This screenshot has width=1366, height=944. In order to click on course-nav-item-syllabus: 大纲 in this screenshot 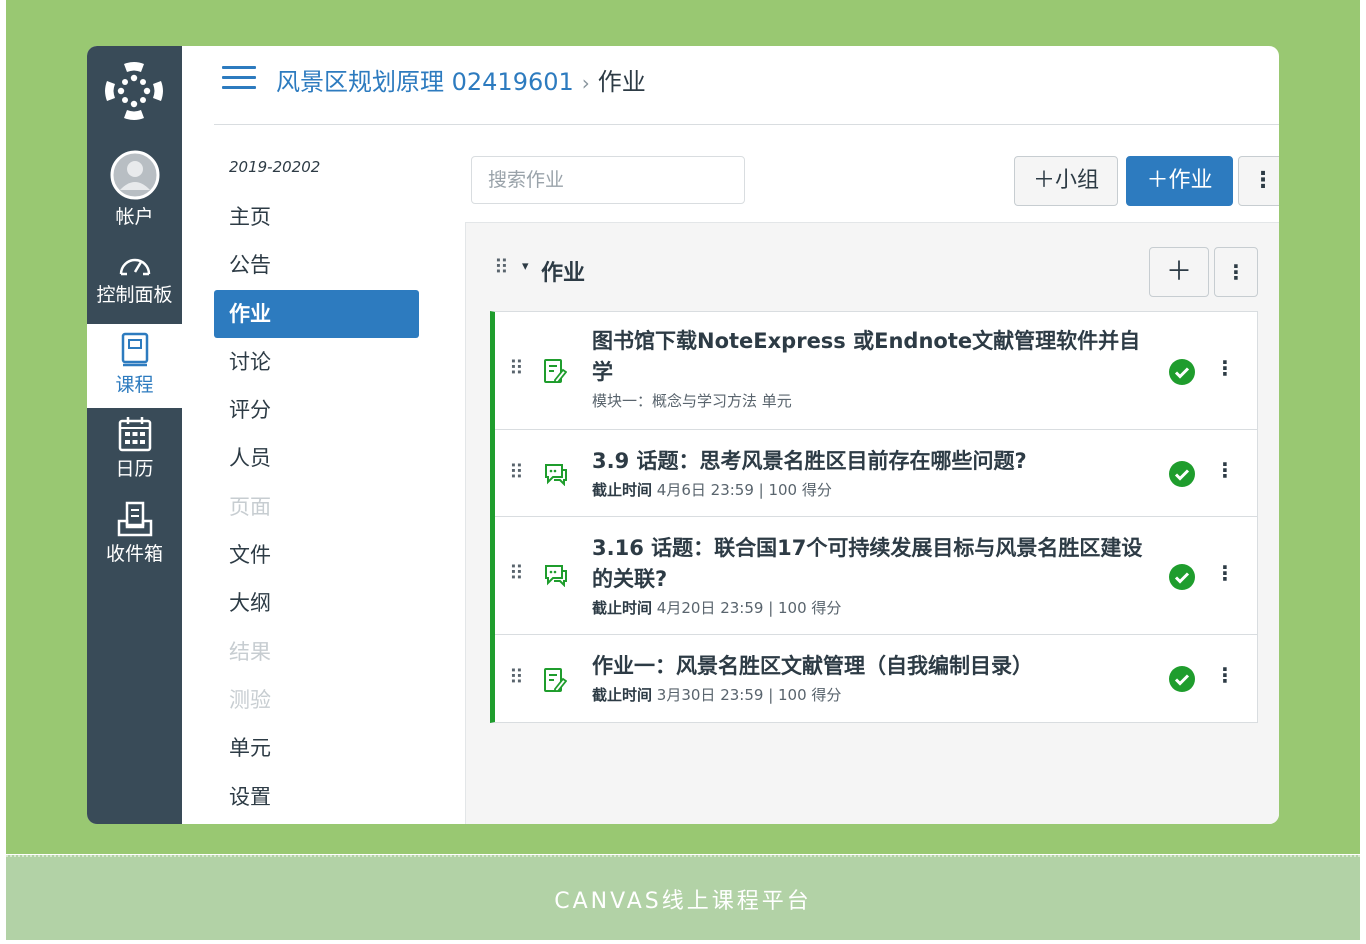, I will do `click(316, 603)`.